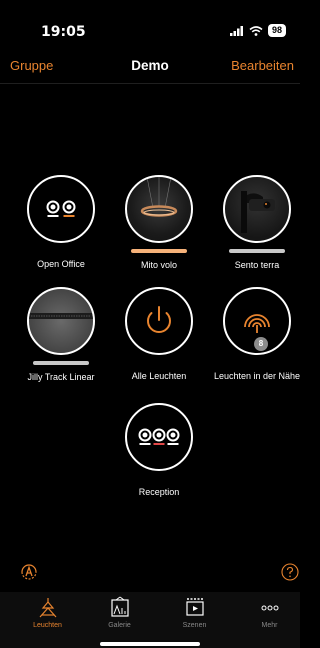 The height and width of the screenshot is (648, 320). I want to click on nav-divider, so click(150, 83).